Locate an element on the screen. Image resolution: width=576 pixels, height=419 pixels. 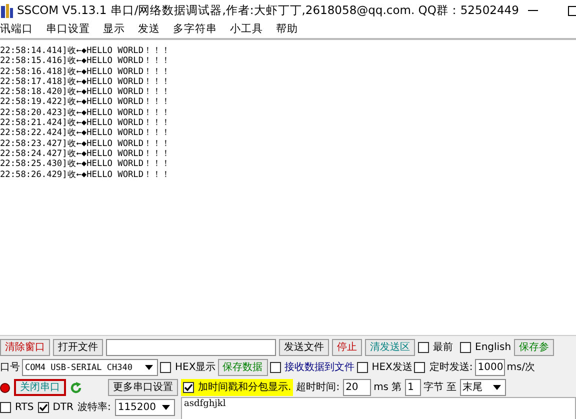
more-settings-button: 更多串口设置 is located at coordinates (143, 387).